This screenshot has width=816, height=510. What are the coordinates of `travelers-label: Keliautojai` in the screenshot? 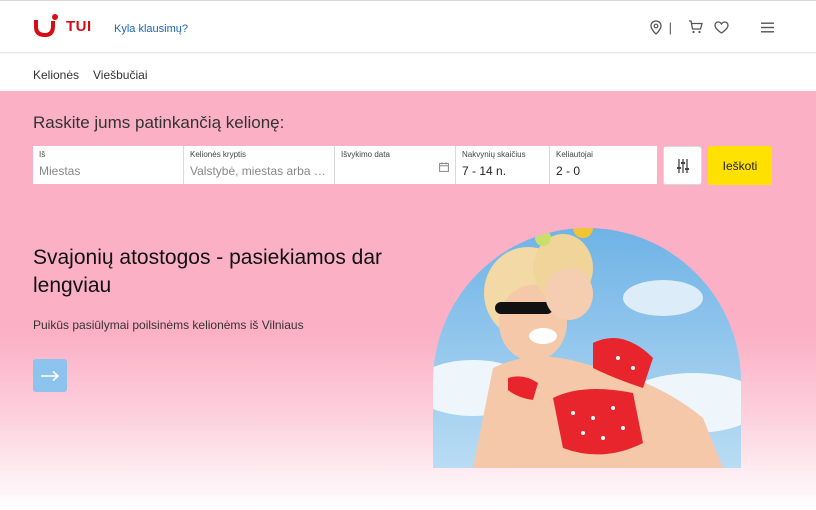 It's located at (574, 154).